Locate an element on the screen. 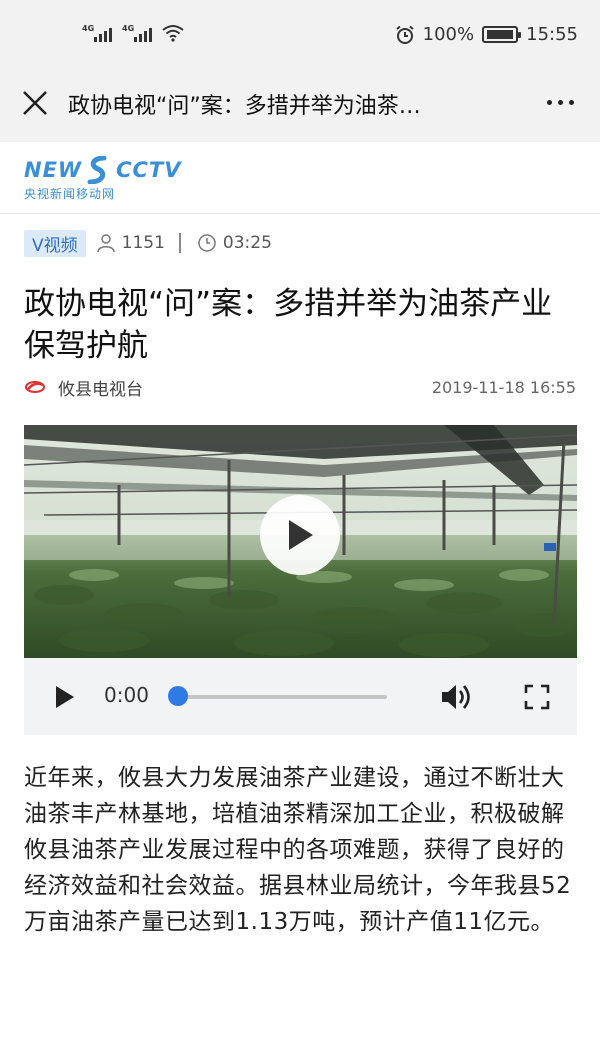 The image size is (600, 1037). divider is located at coordinates (179, 243).